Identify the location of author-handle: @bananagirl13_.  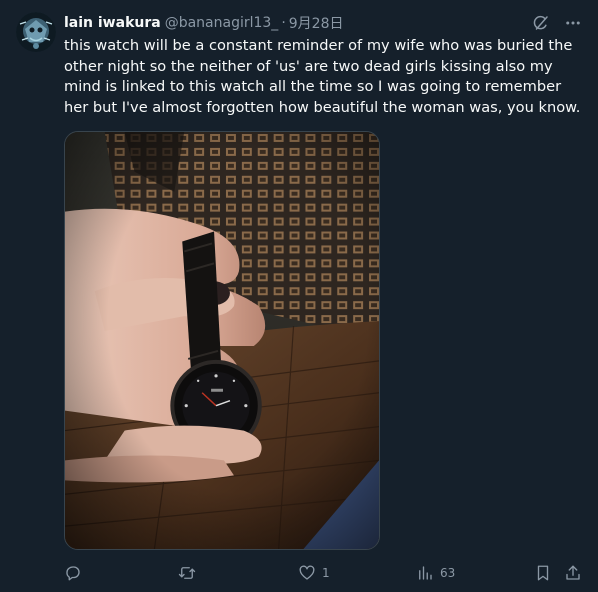
(222, 23).